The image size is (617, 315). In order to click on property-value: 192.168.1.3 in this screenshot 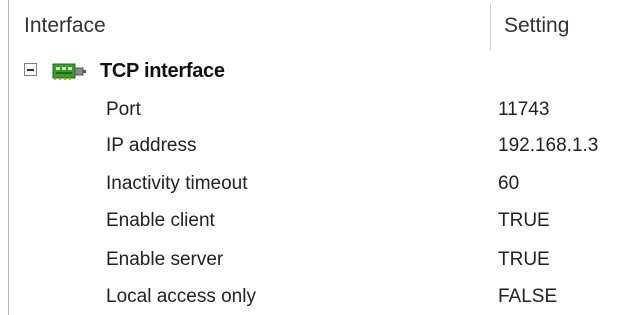, I will do `click(548, 146)`.